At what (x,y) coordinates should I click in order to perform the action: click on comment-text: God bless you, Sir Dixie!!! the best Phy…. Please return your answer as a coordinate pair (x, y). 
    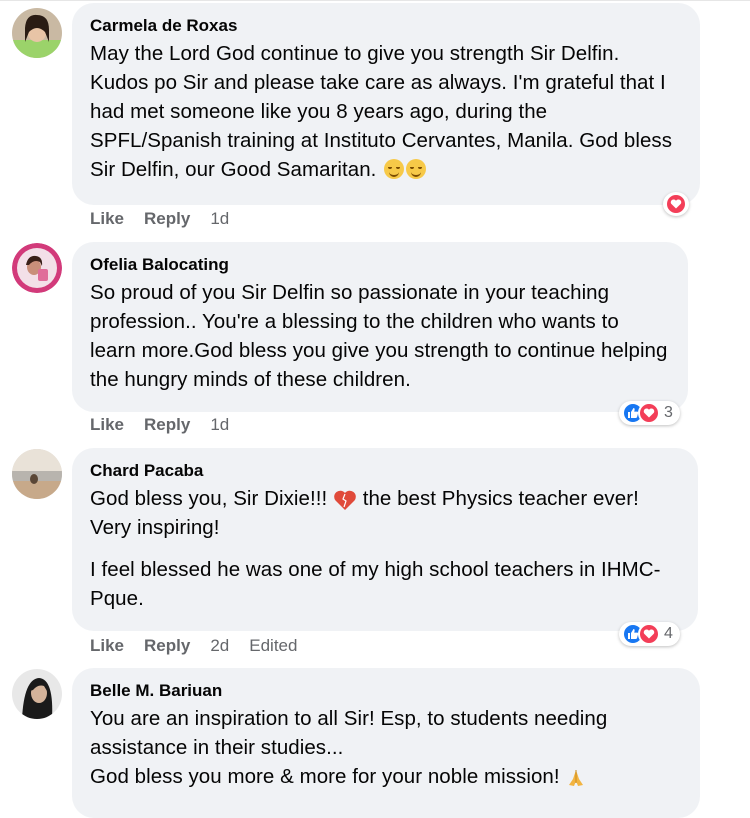
    Looking at the image, I should click on (385, 548).